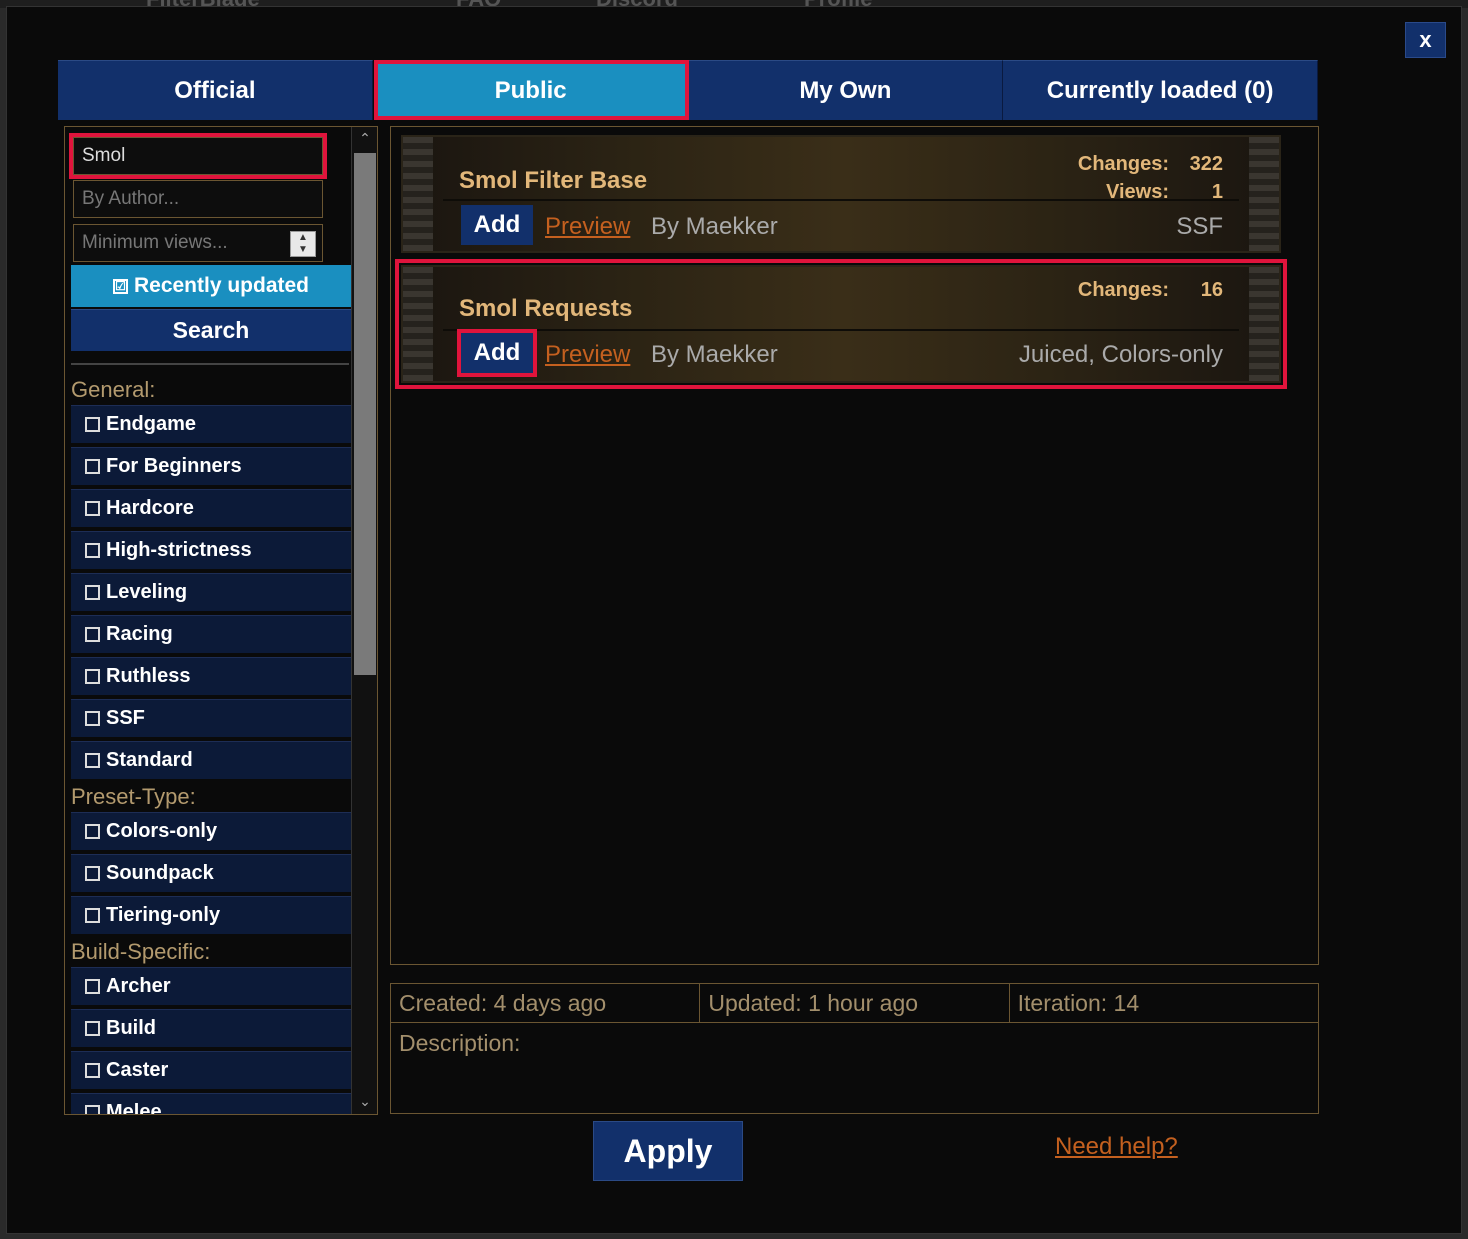 Image resolution: width=1468 pixels, height=1239 pixels. I want to click on close-button: x, so click(1425, 40).